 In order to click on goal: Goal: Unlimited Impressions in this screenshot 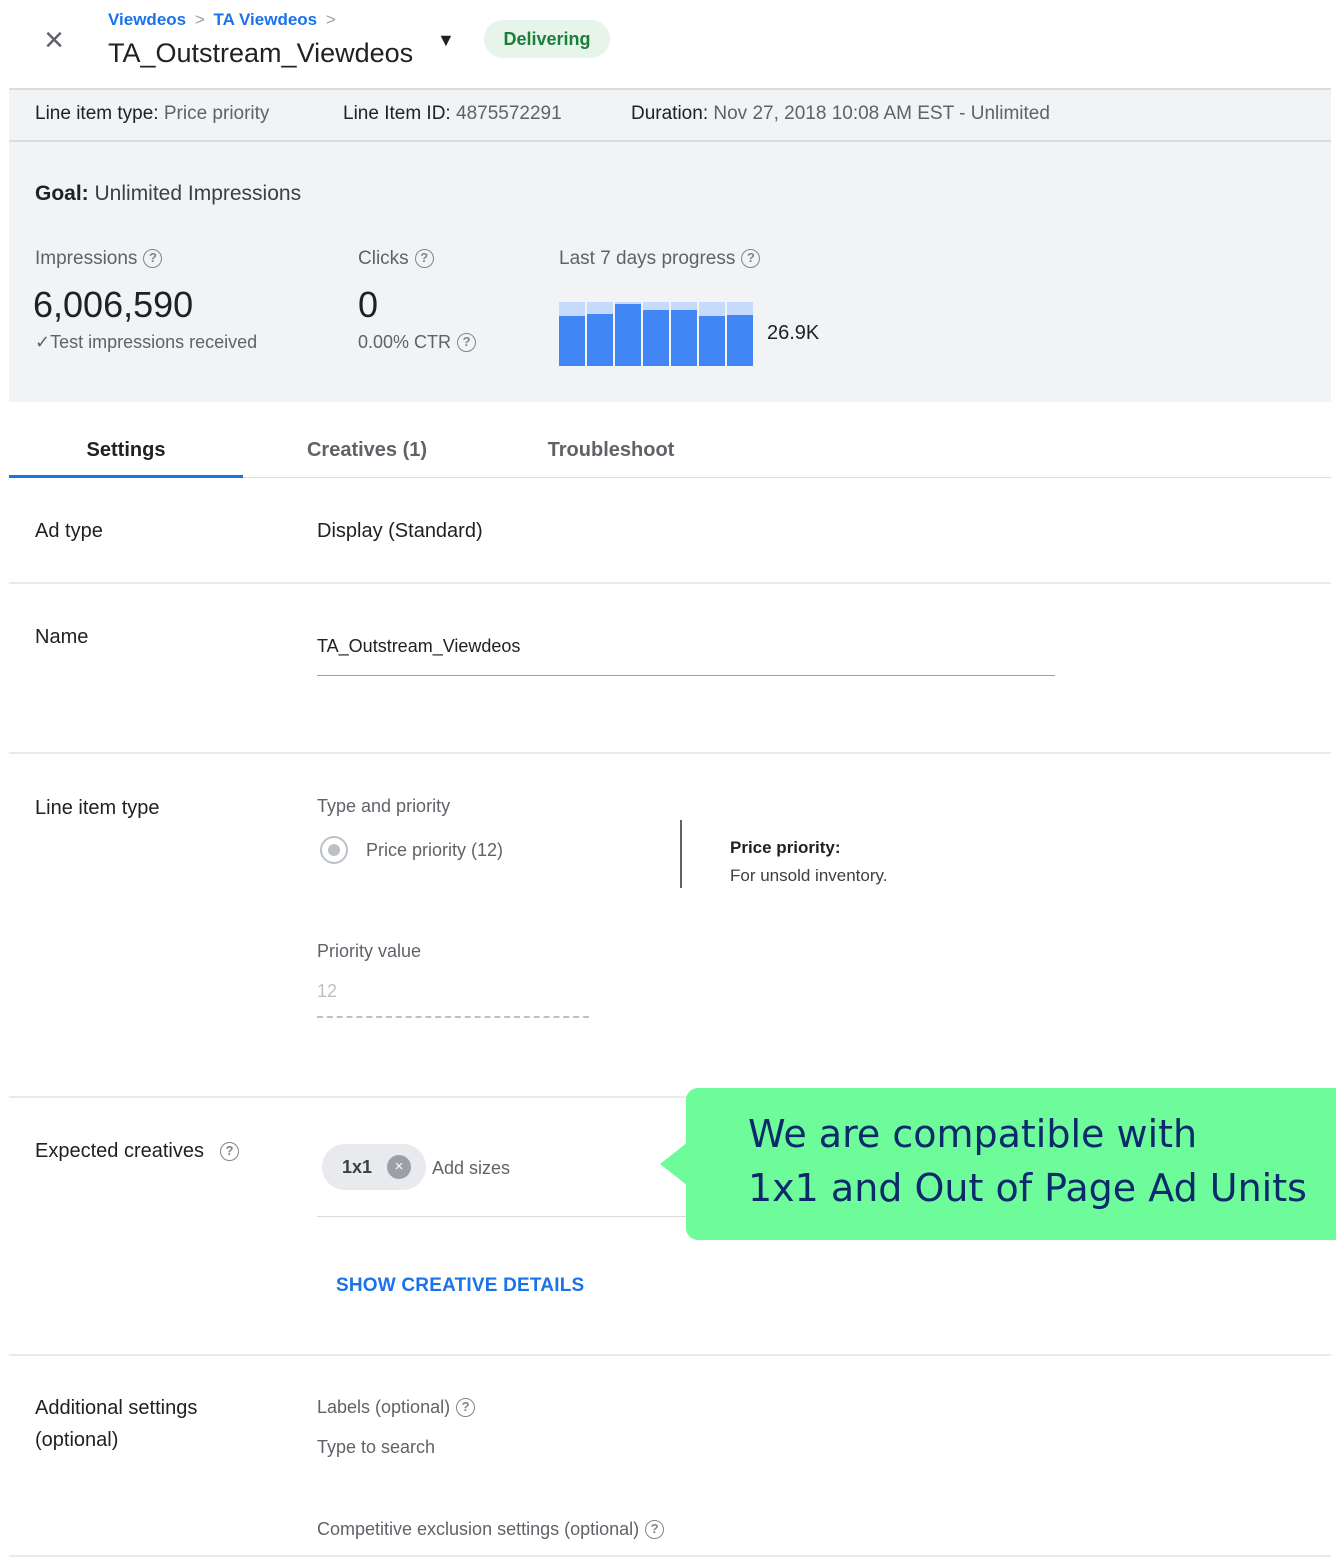, I will do `click(168, 193)`.